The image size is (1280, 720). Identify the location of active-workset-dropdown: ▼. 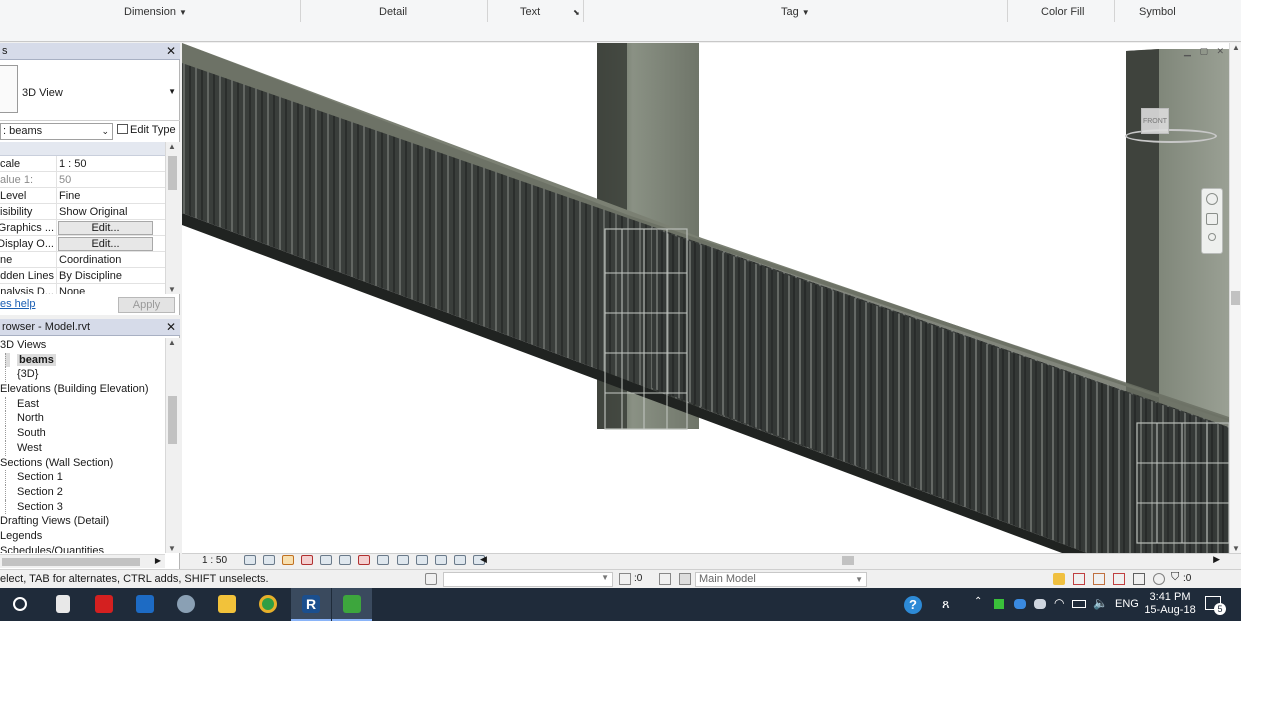
(528, 579).